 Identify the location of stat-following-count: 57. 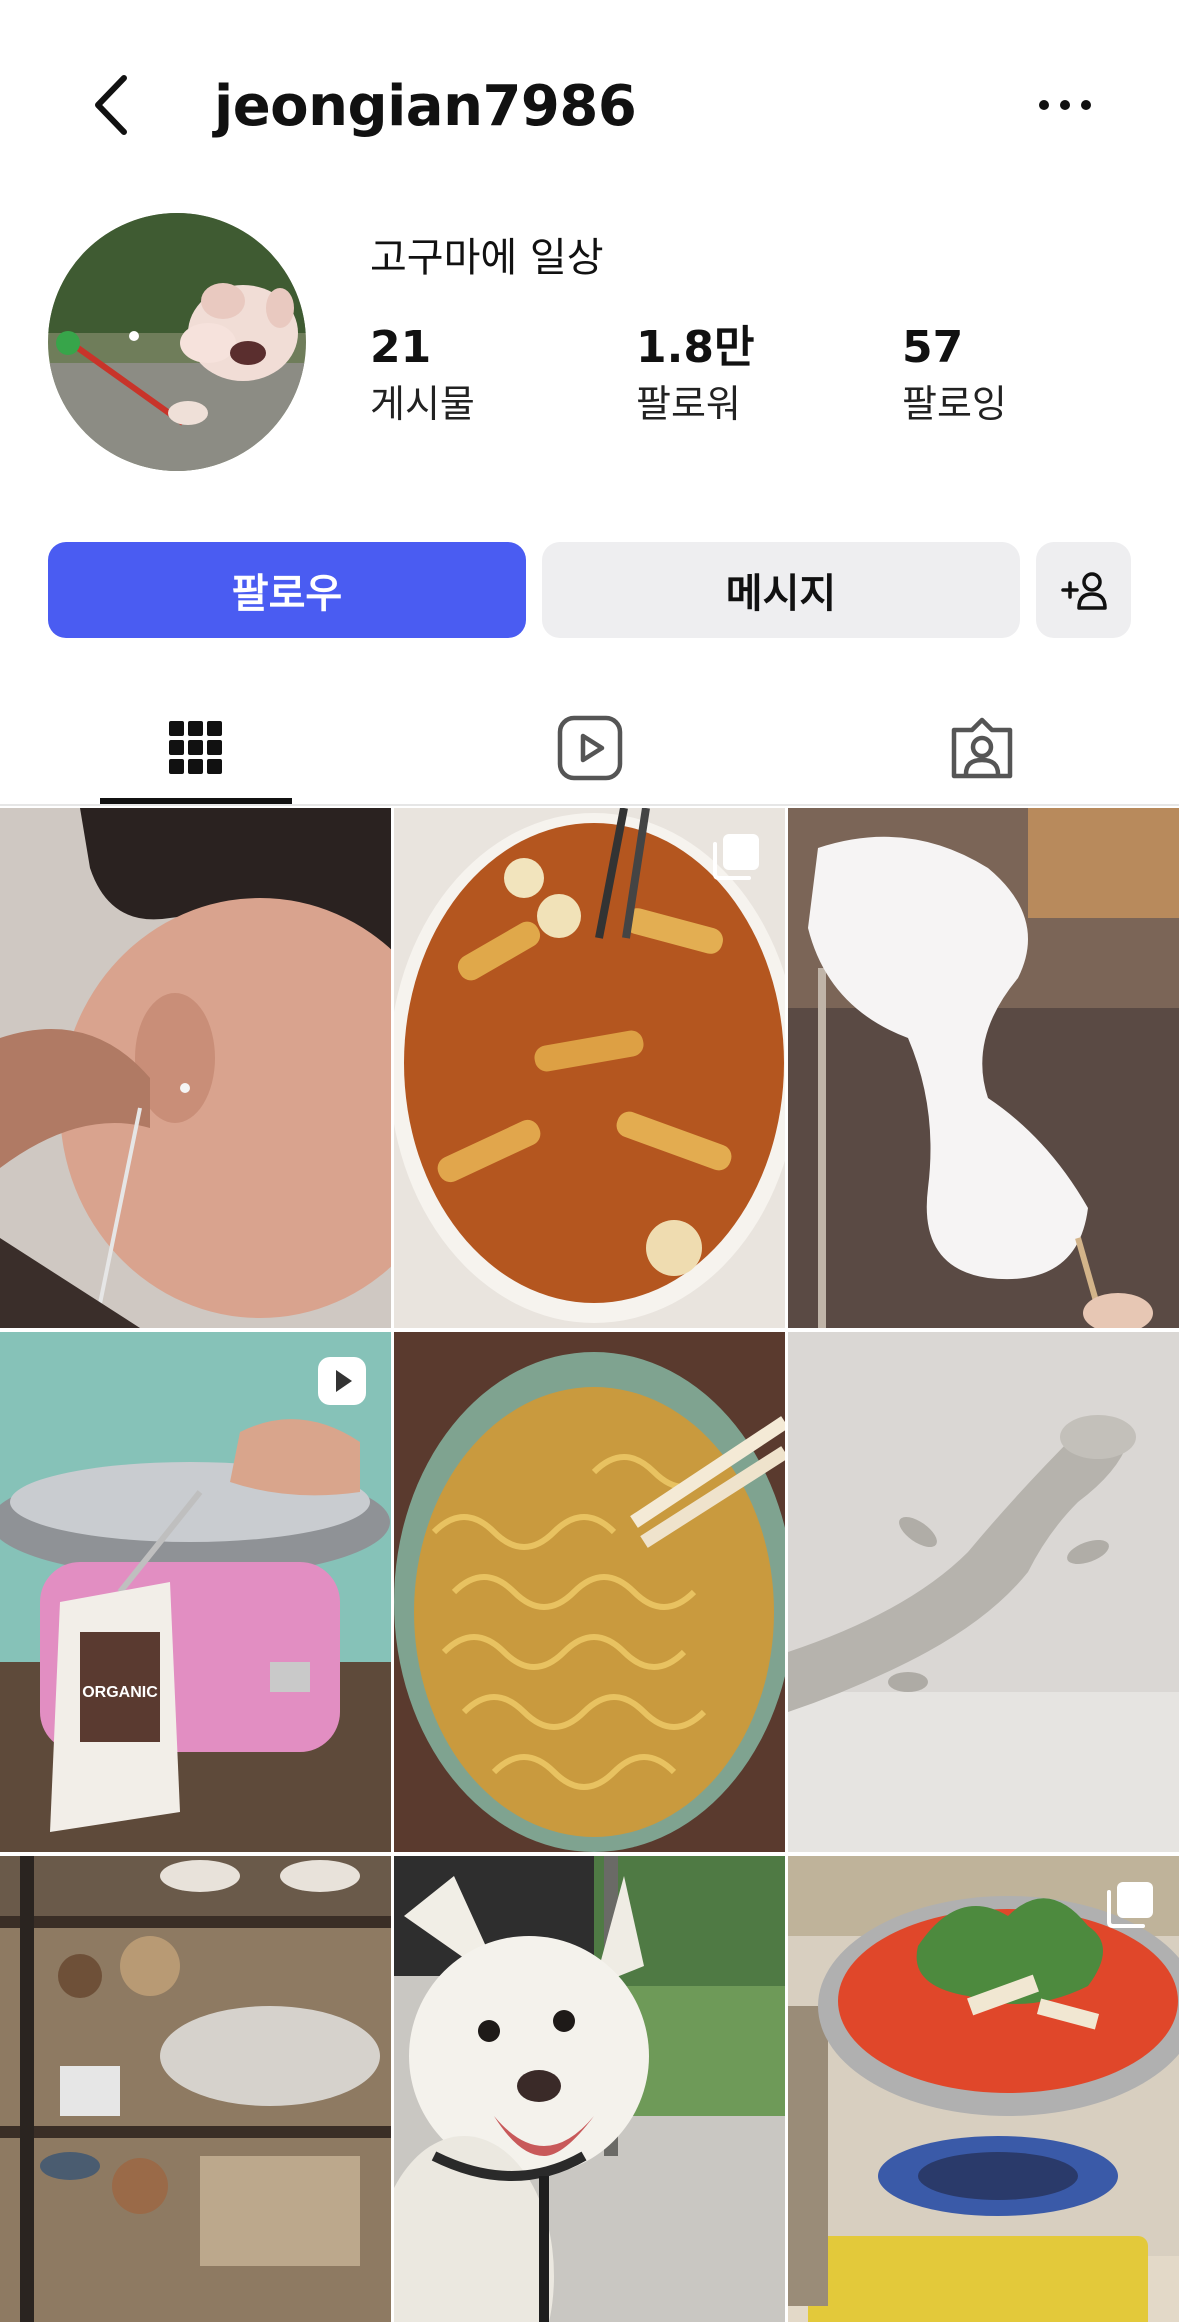
(933, 347).